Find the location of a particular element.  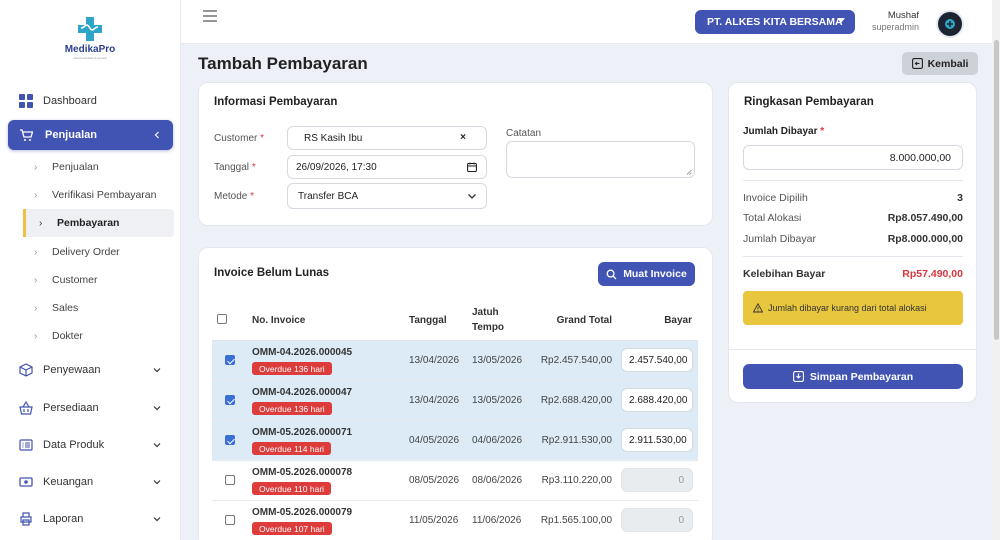

jumlah-dibayar-summary-label: Jumlah Dibayar is located at coordinates (779, 239).